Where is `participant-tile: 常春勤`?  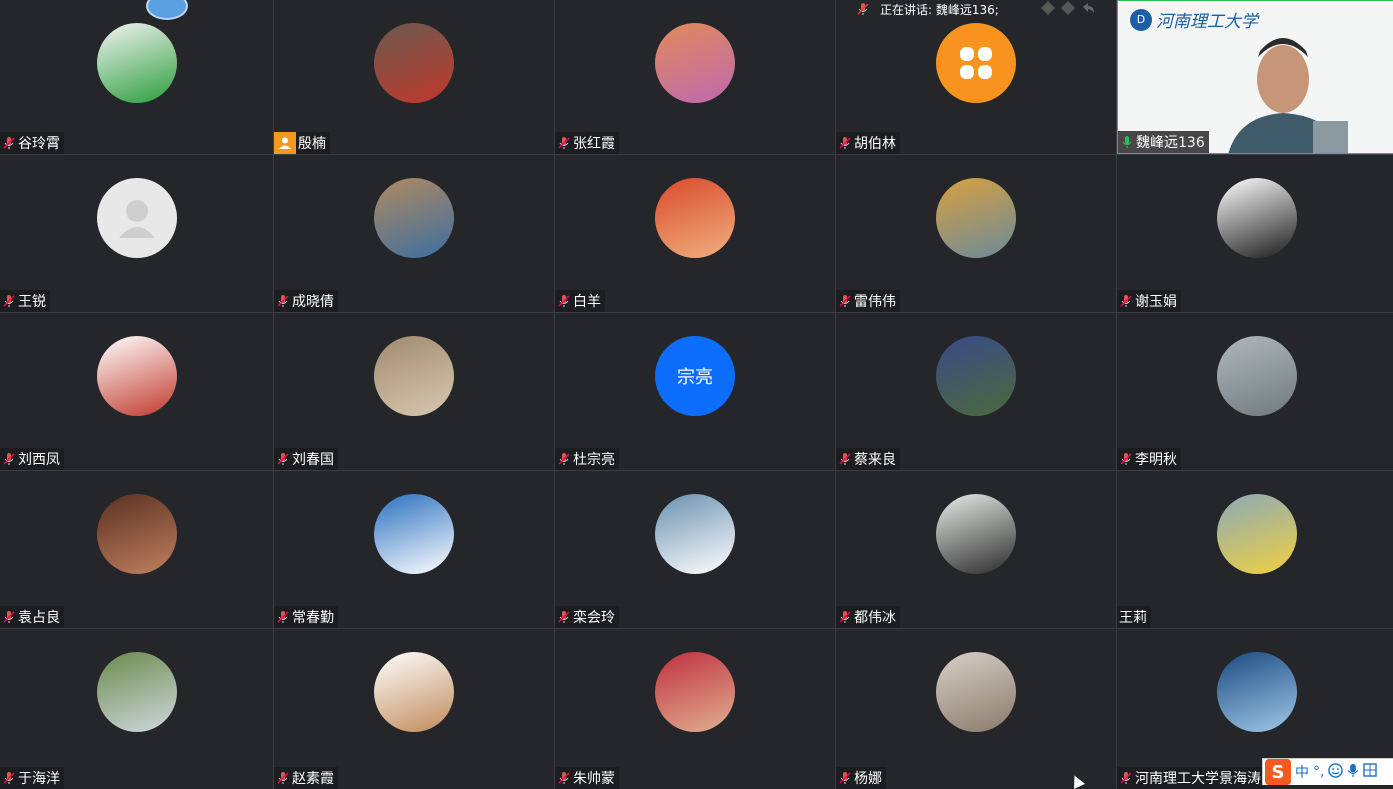
participant-tile: 常春勤 is located at coordinates (414, 549).